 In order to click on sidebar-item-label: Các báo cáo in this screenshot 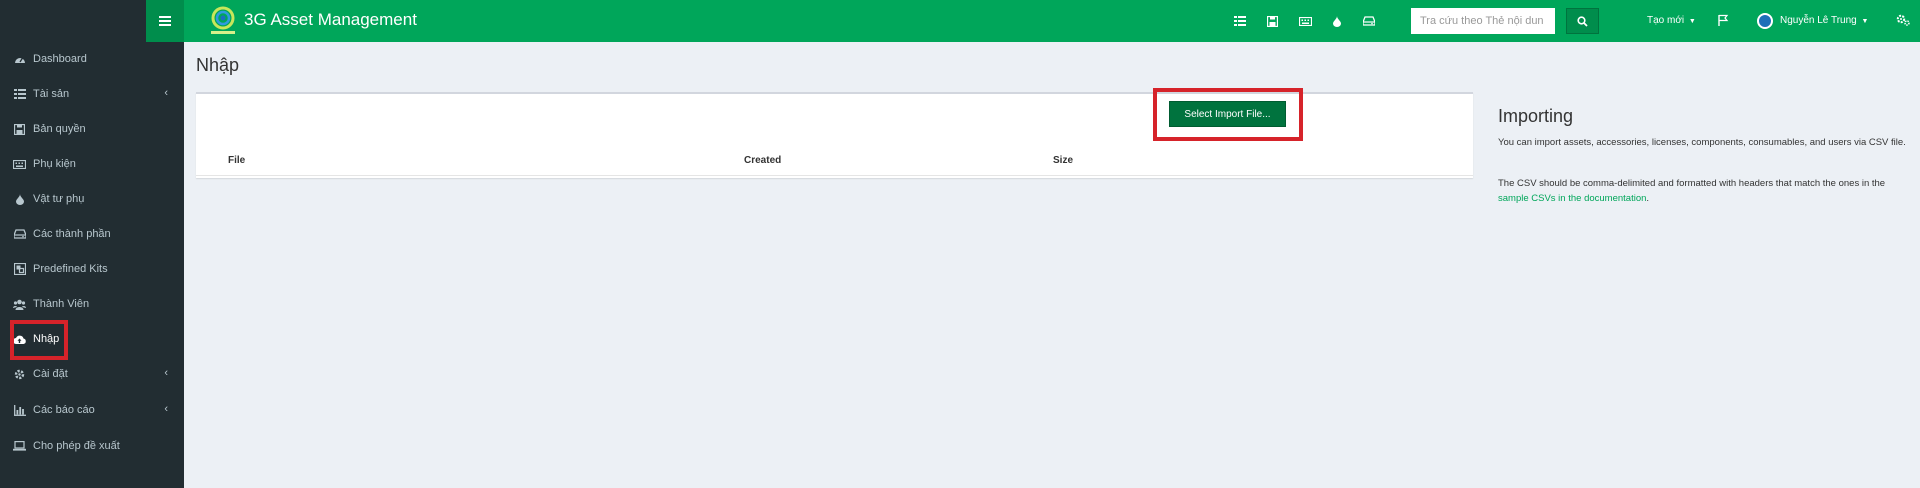, I will do `click(64, 410)`.